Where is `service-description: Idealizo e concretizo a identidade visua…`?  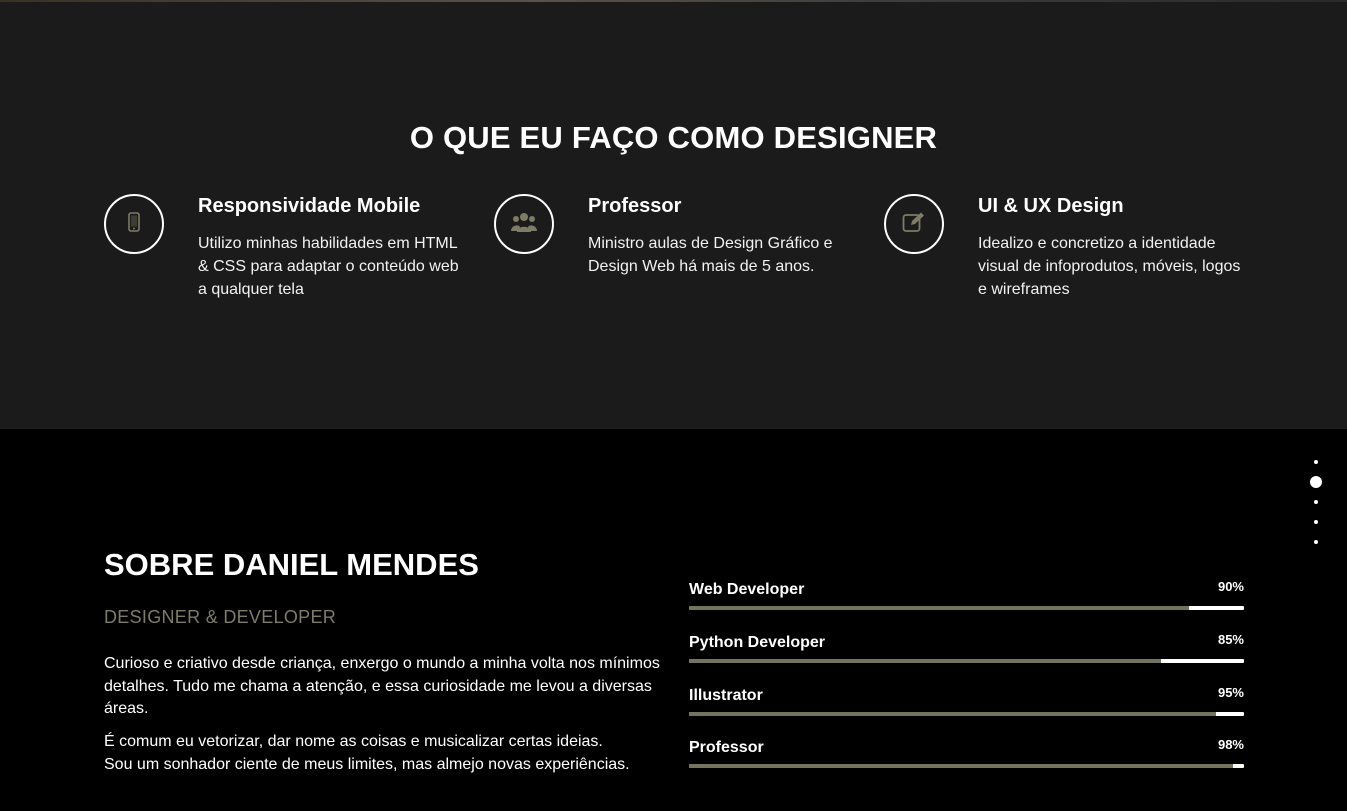
service-description: Idealizo e concretizo a identidade visua… is located at coordinates (1109, 266).